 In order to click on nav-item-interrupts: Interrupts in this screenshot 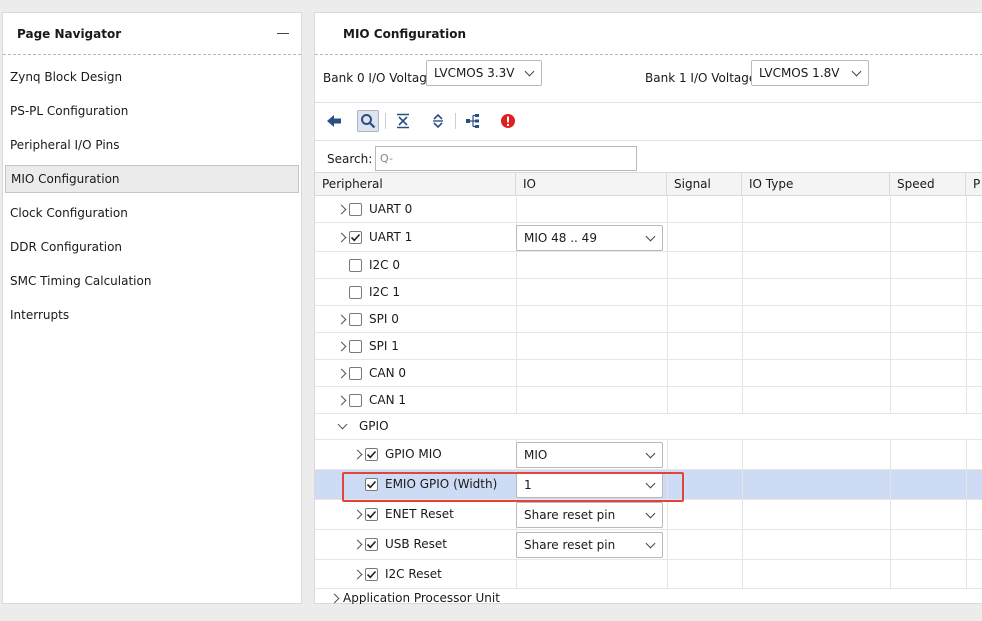, I will do `click(152, 315)`.